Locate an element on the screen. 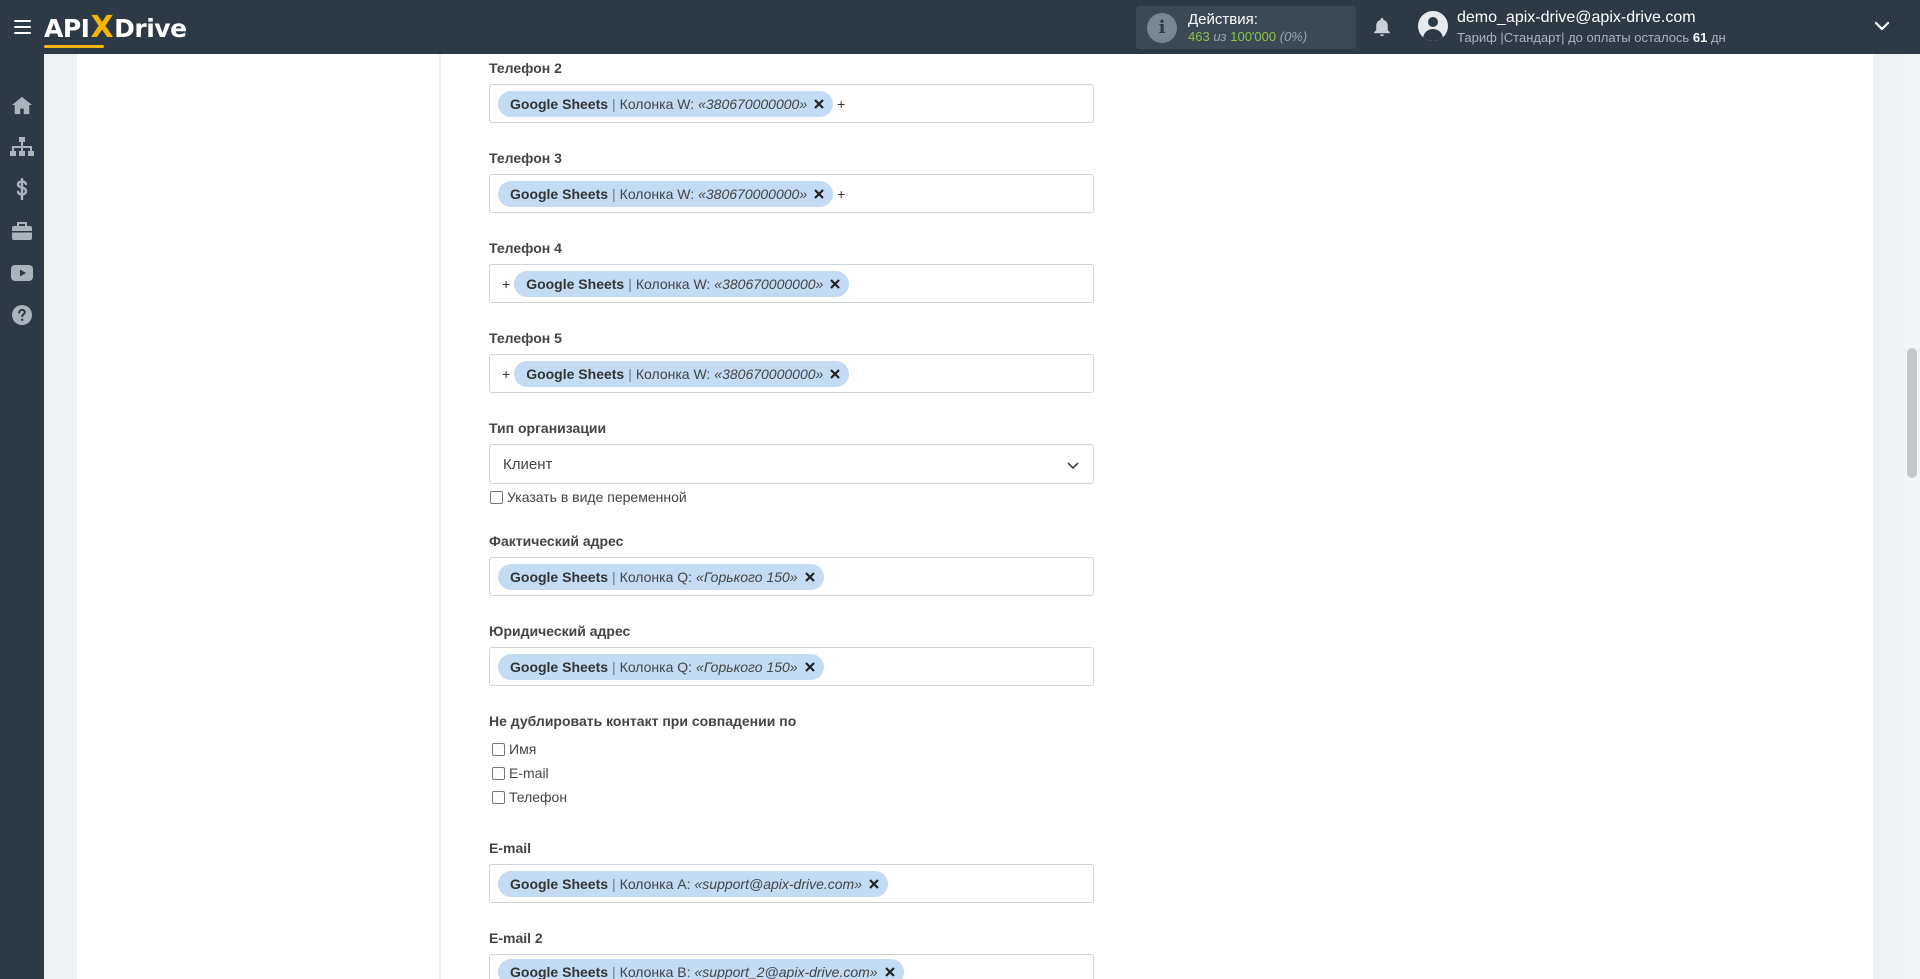 Image resolution: width=1920 pixels, height=979 pixels. plan-days: 61 is located at coordinates (1700, 37).